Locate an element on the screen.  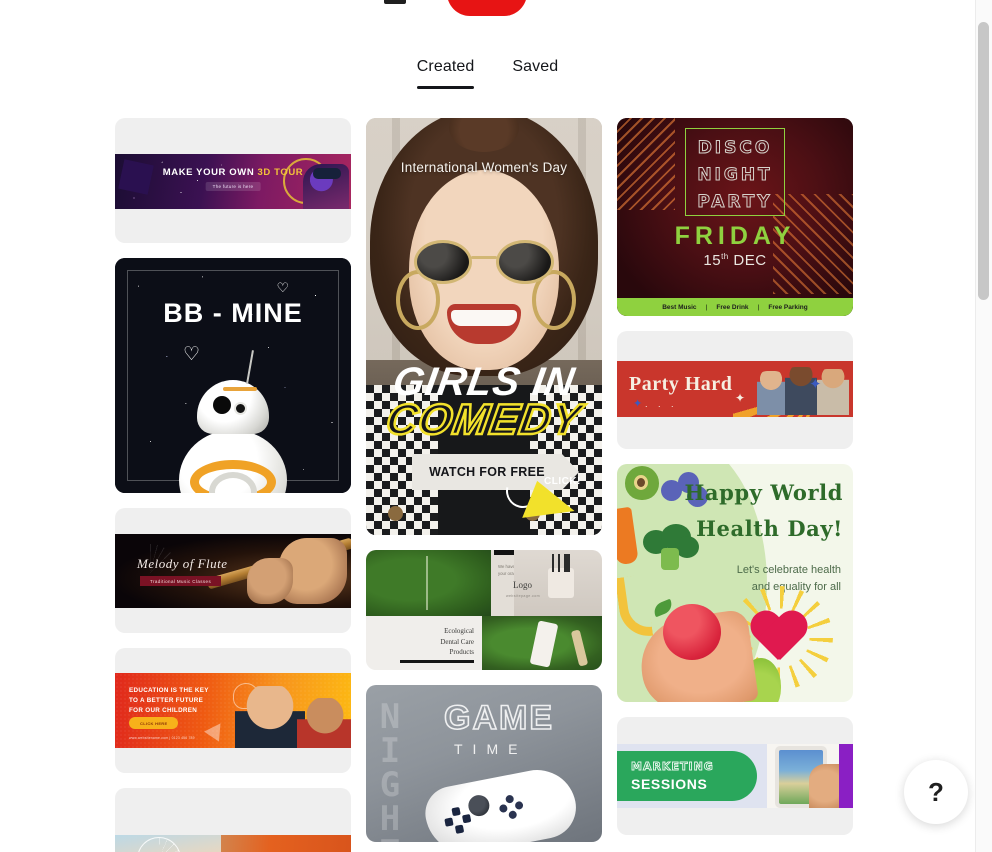
design-card-game-time: NIGHT GAME TIME is located at coordinates (484, 763).